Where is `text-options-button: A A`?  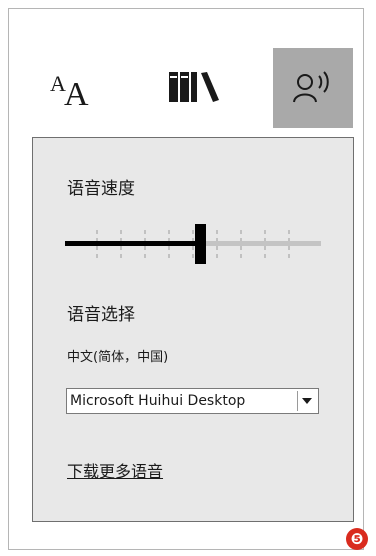
text-options-button: A A is located at coordinates (74, 88).